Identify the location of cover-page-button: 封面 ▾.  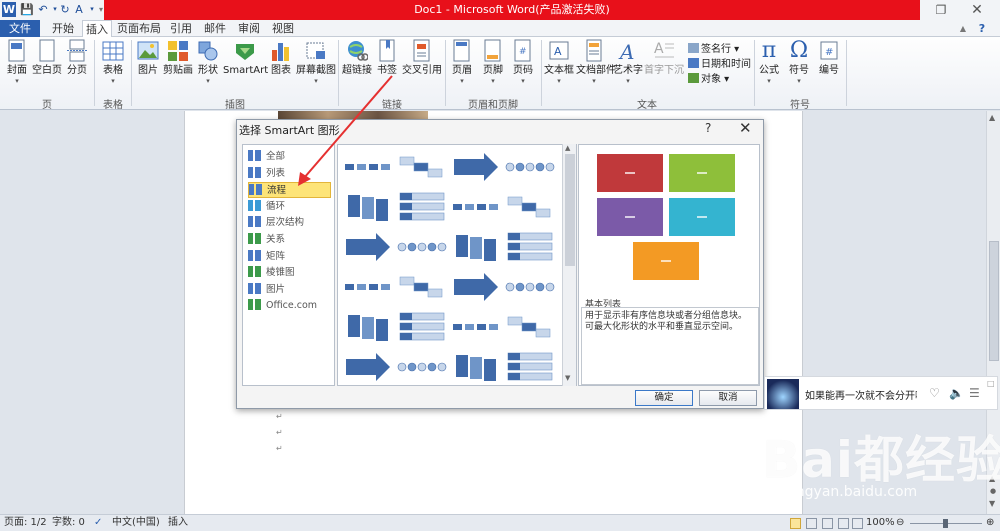
(17, 62).